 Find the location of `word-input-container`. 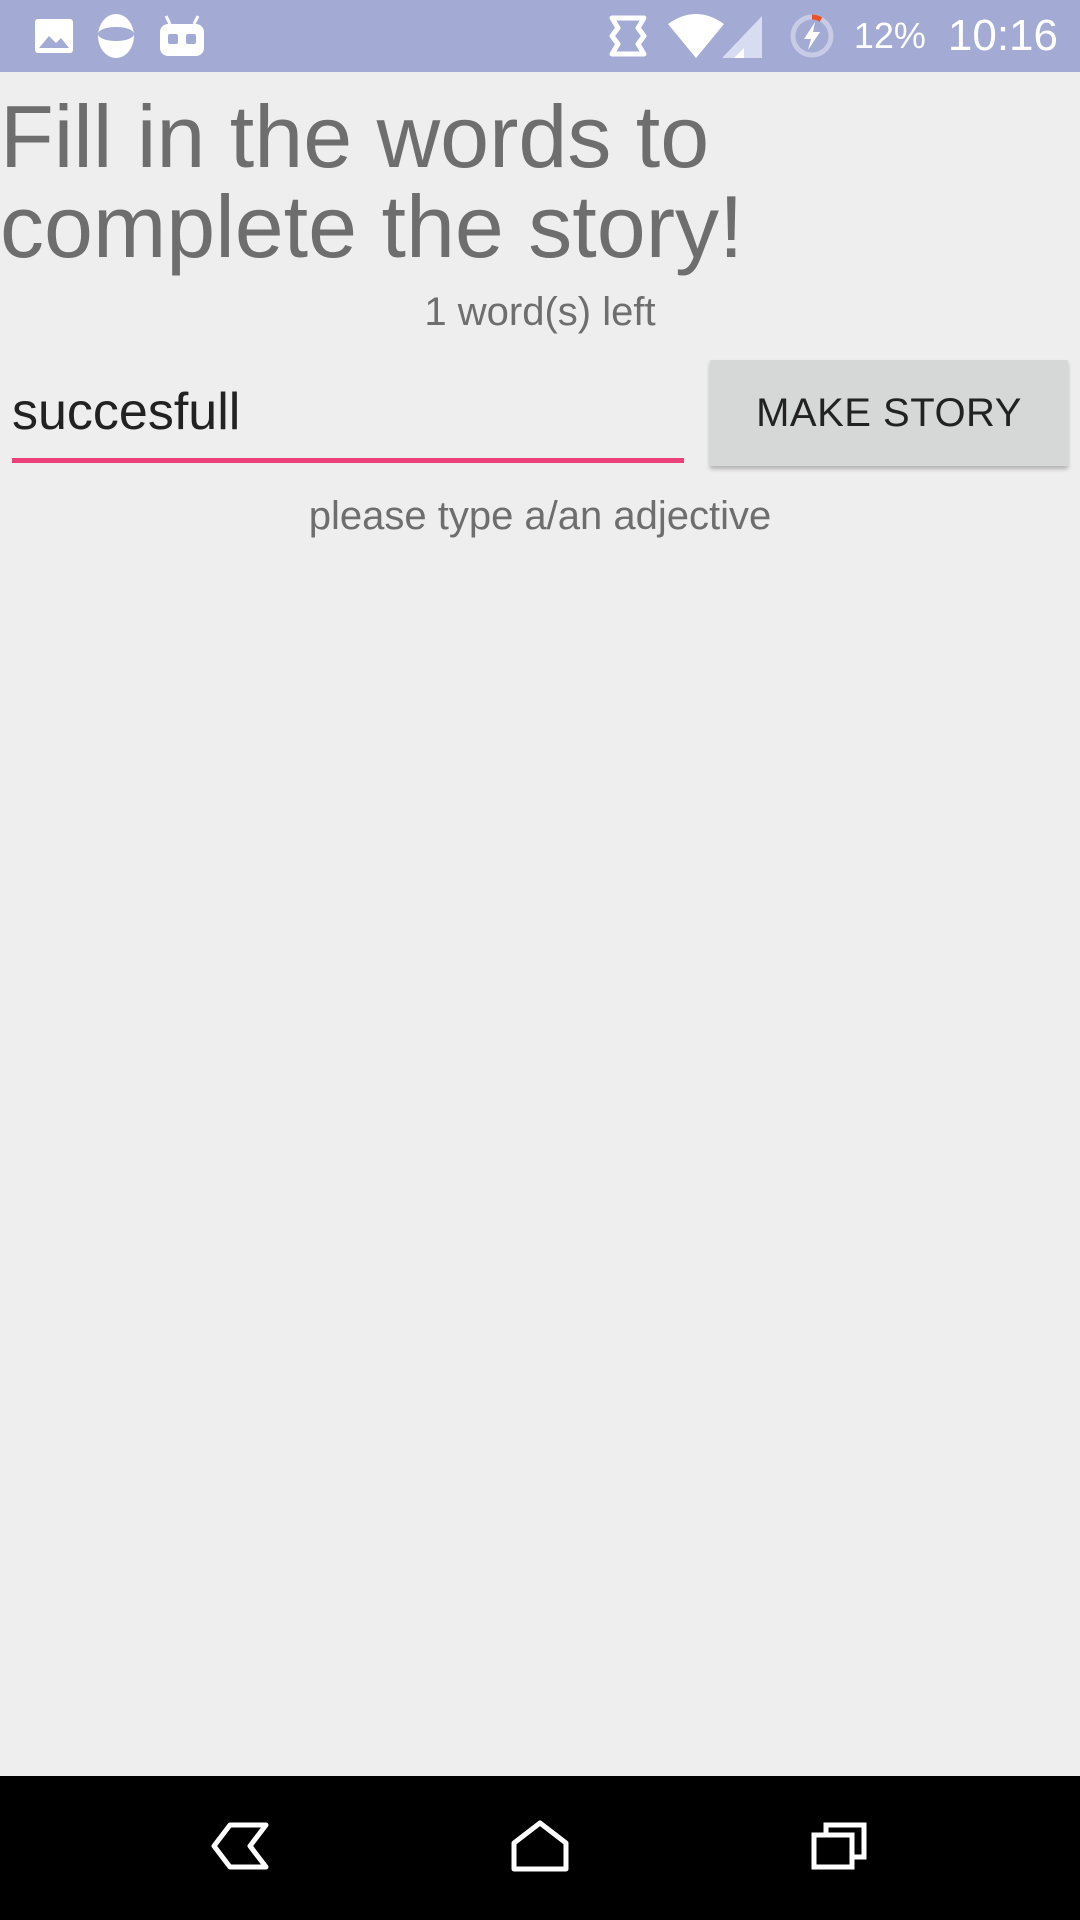

word-input-container is located at coordinates (348, 417).